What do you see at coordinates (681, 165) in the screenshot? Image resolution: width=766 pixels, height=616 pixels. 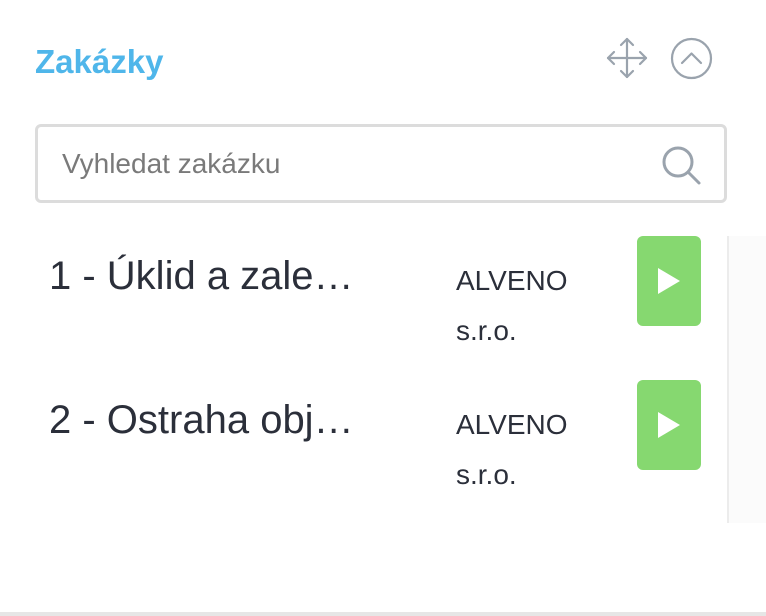 I see `search-icon` at bounding box center [681, 165].